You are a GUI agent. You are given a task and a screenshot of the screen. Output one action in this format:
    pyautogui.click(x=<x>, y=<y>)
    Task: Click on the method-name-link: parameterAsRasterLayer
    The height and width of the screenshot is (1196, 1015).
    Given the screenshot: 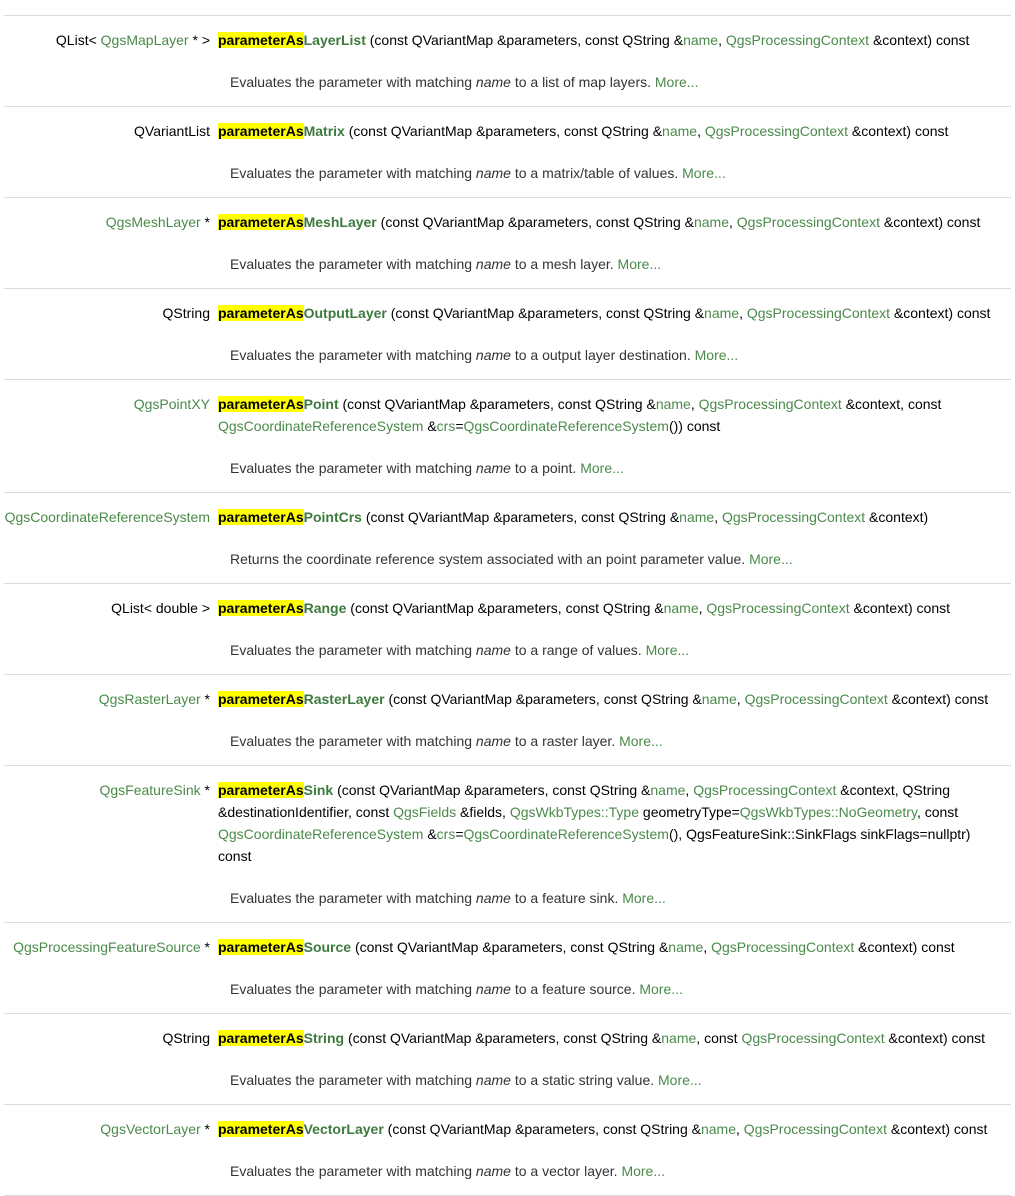 What is the action you would take?
    pyautogui.click(x=301, y=699)
    